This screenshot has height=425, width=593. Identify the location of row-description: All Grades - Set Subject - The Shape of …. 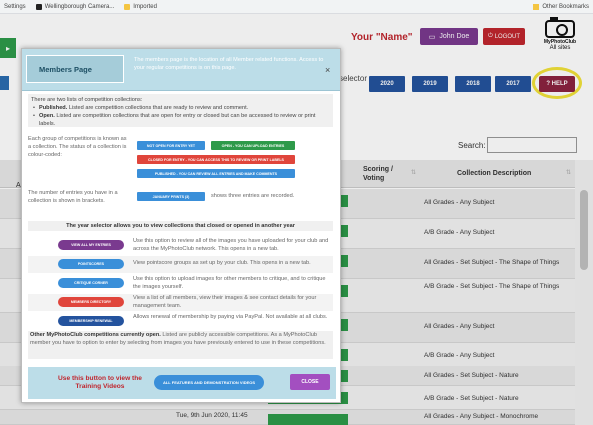
(492, 262).